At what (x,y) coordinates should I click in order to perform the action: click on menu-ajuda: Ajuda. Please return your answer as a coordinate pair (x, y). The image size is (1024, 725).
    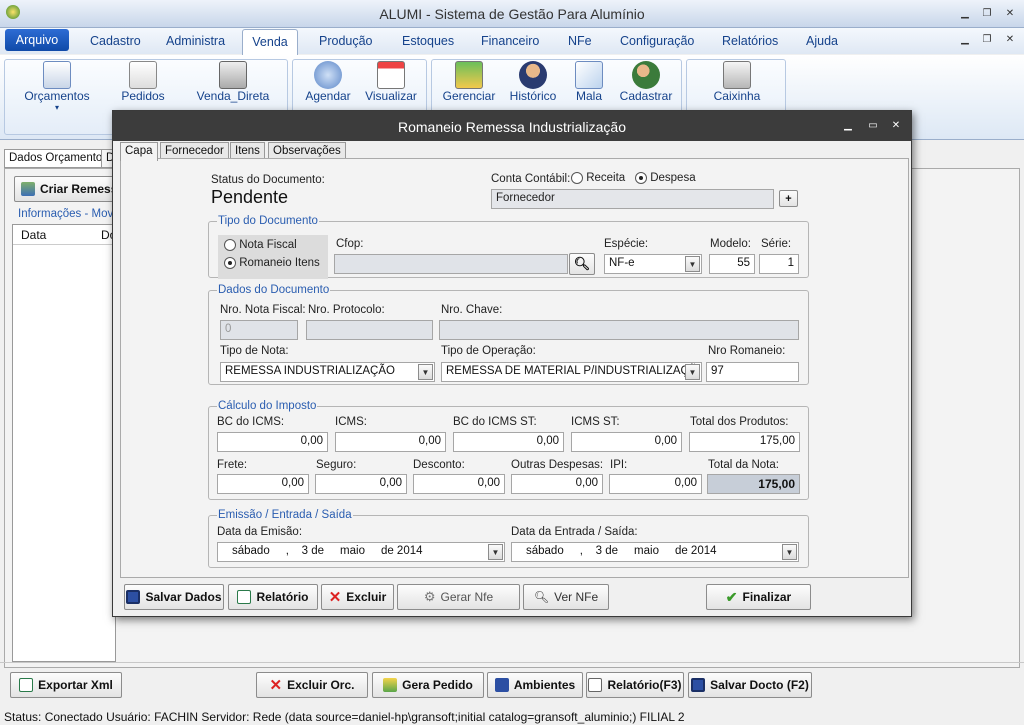
    Looking at the image, I should click on (822, 41).